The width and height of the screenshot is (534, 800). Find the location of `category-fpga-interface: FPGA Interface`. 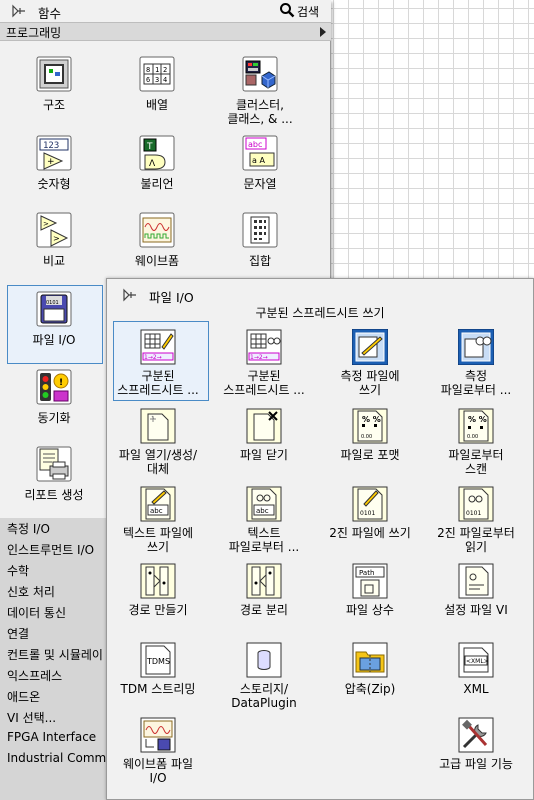

category-fpga-interface: FPGA Interface is located at coordinates (57, 737).